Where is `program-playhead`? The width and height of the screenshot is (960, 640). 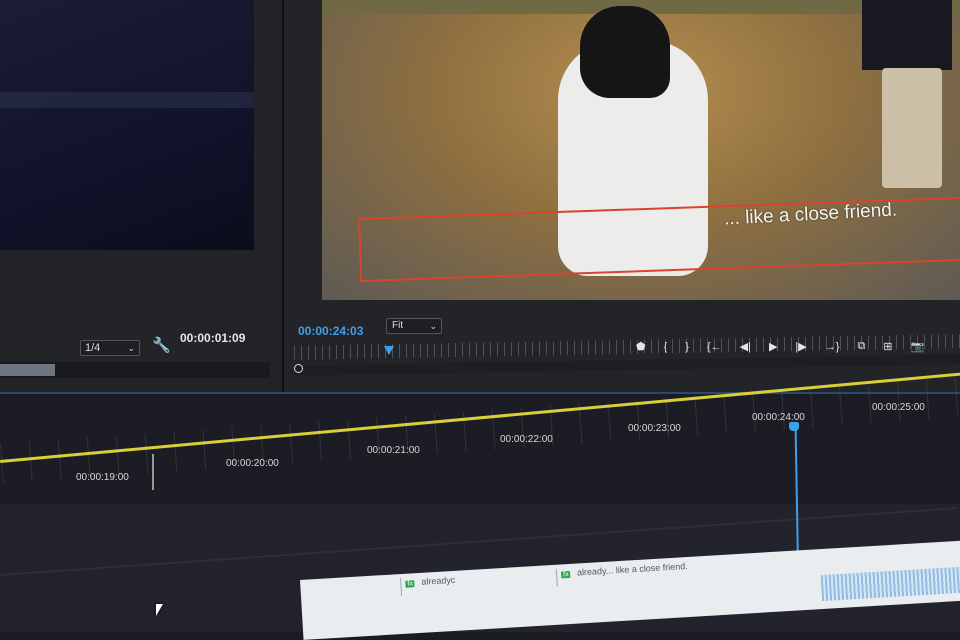 program-playhead is located at coordinates (389, 350).